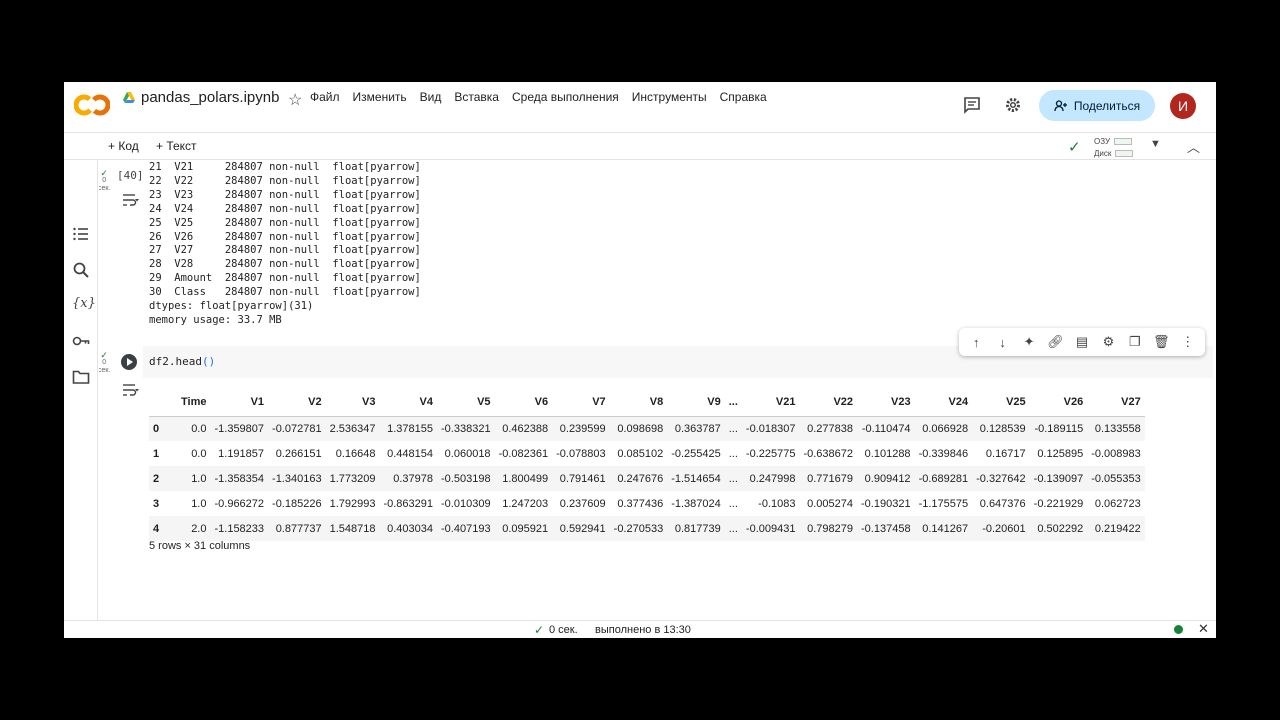 This screenshot has width=1280, height=720. What do you see at coordinates (239, 428) in the screenshot?
I see `table-cell: -1.359807` at bounding box center [239, 428].